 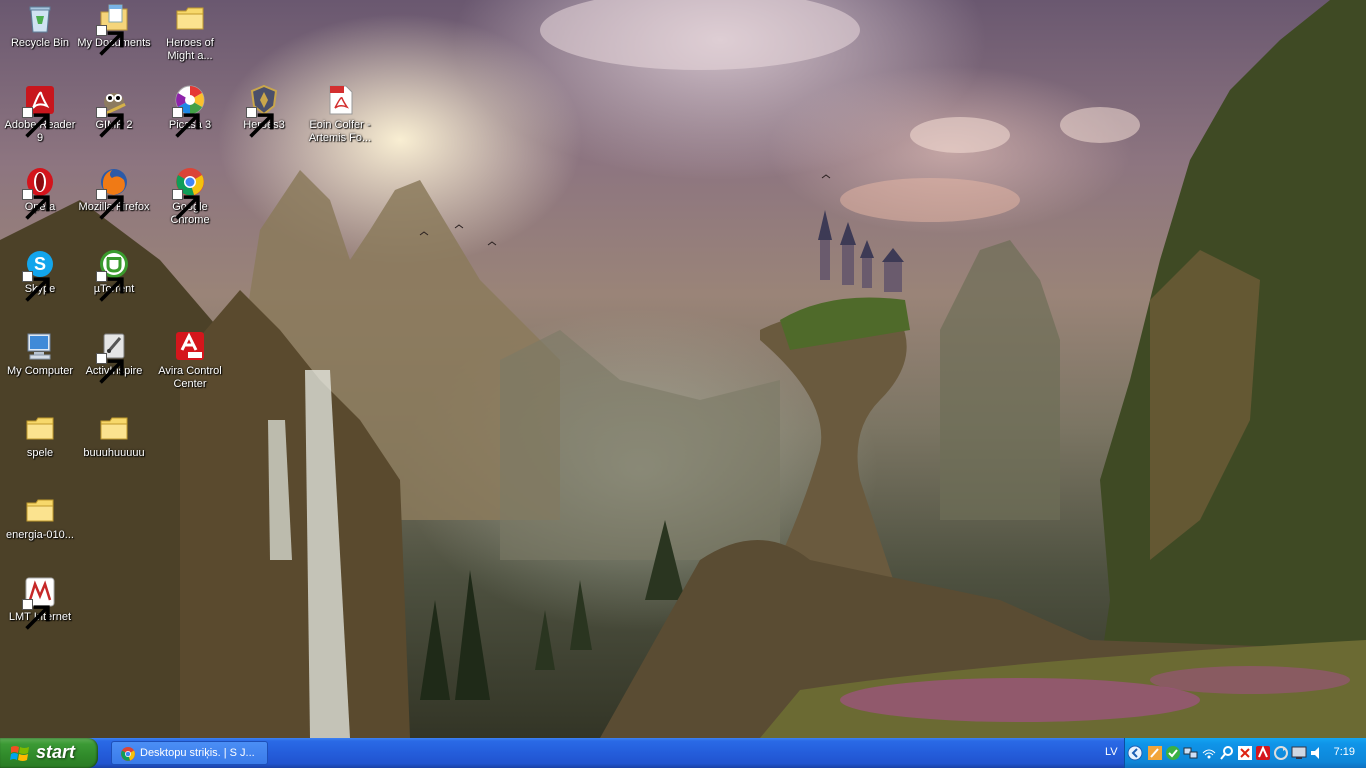 I want to click on system-tray: 7:19, so click(x=1245, y=753).